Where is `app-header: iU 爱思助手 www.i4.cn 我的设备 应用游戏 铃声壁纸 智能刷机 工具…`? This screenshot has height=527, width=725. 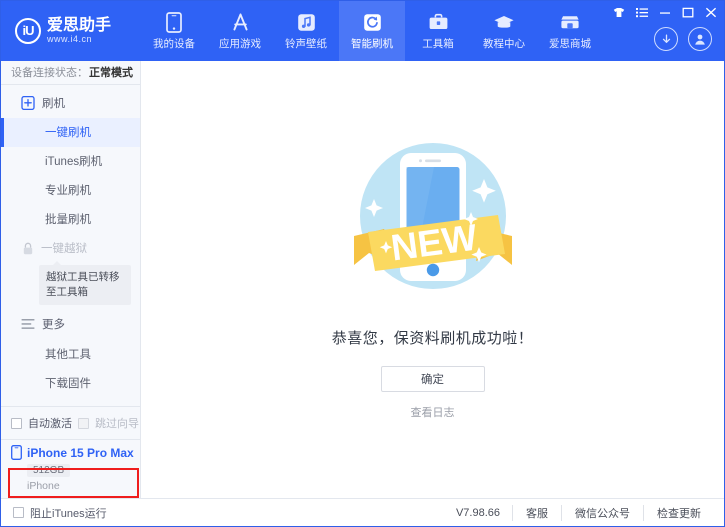
app-header: iU 爱思助手 www.i4.cn 我的设备 应用游戏 铃声壁纸 智能刷机 工具… is located at coordinates (362, 31).